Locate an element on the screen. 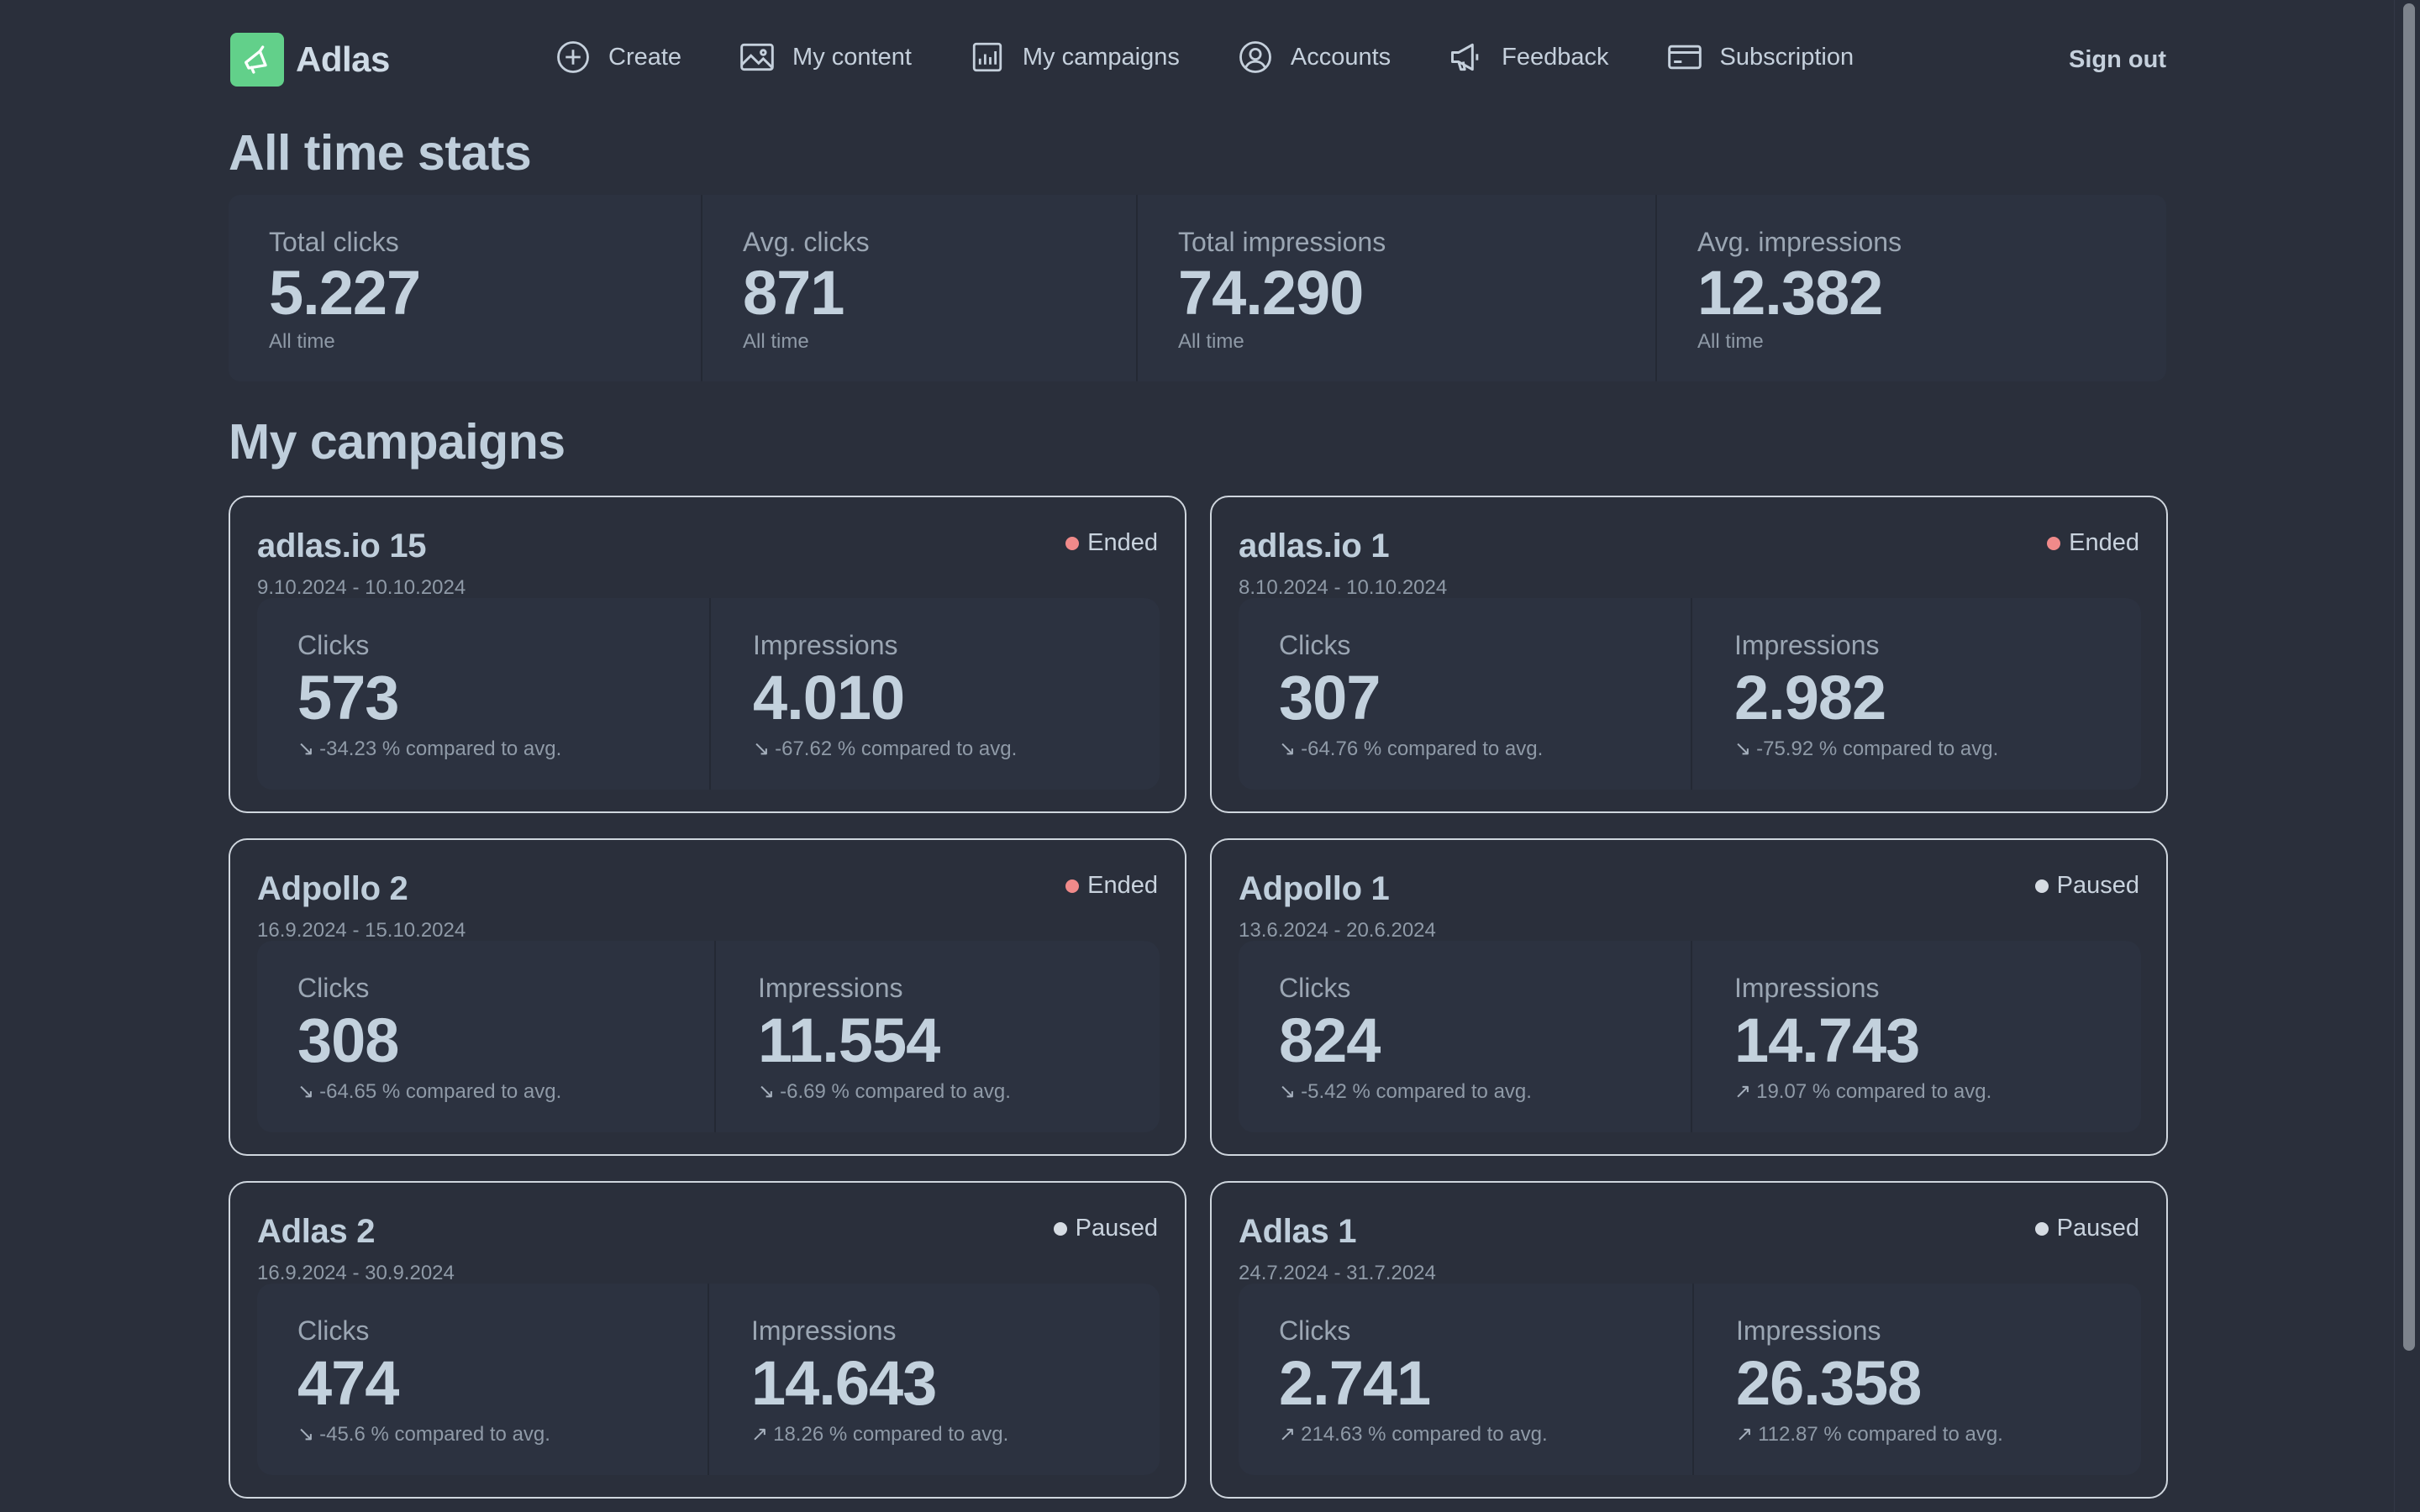  nav-my-content-label: My content is located at coordinates (852, 57).